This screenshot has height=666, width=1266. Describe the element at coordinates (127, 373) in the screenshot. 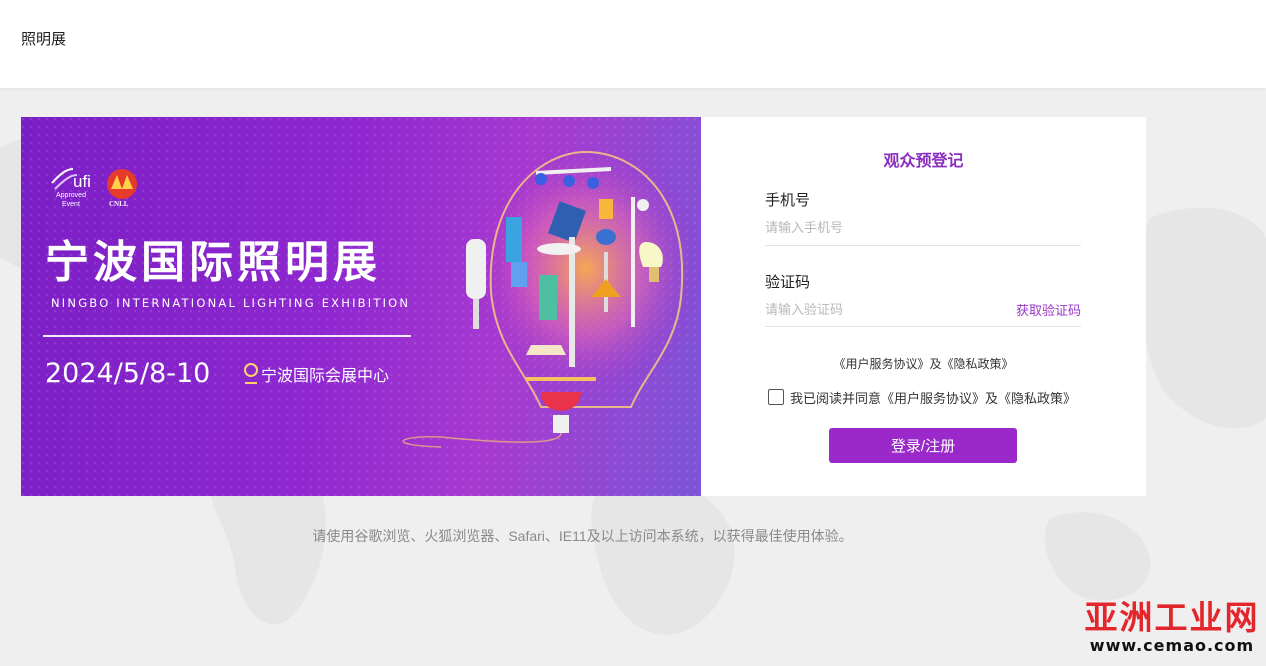

I see `banner-date: 2024/5/8-10` at that location.